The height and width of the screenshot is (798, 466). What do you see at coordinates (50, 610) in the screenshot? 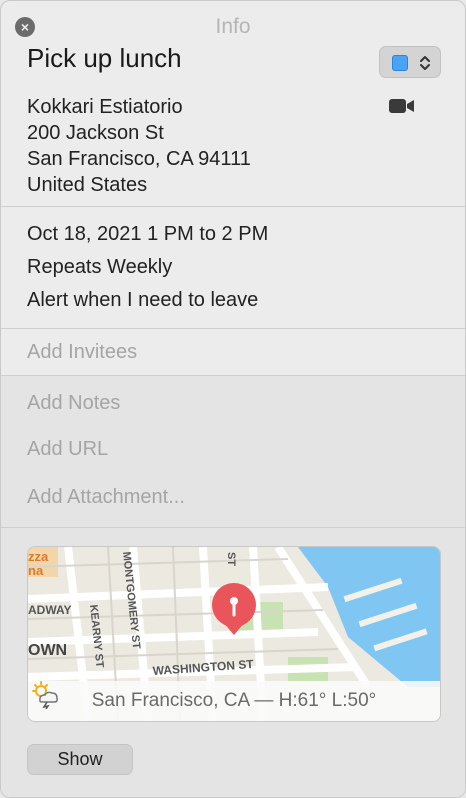
I see `map-label-street: ADWAY` at bounding box center [50, 610].